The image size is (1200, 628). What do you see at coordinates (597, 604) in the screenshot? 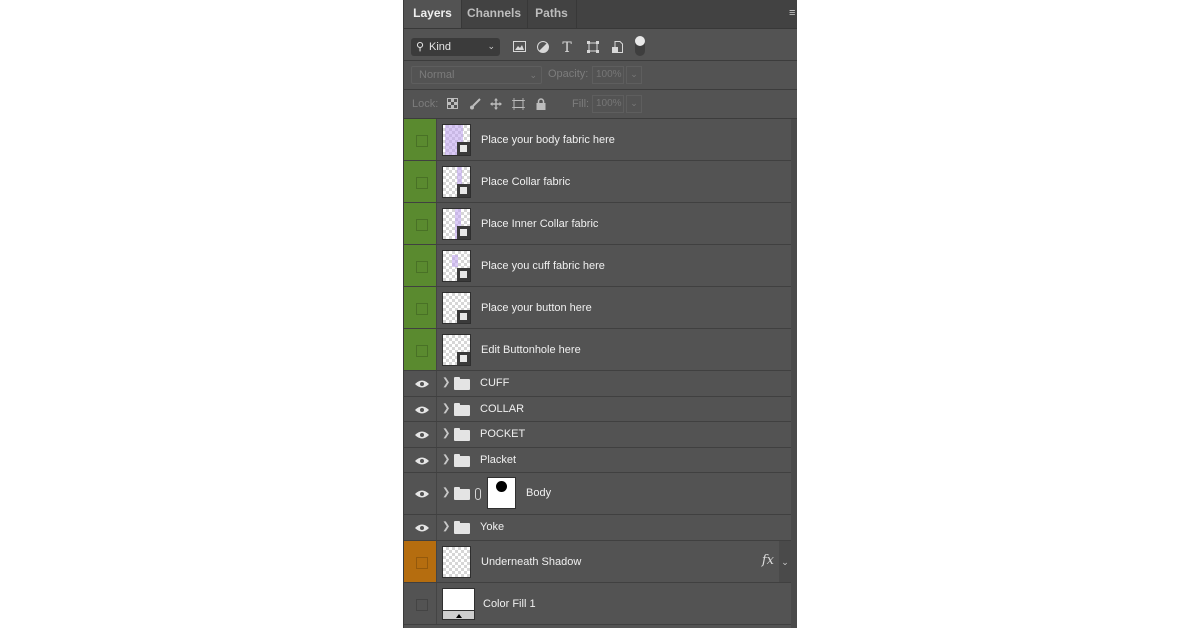
I see `layer-row: Color Fill 1` at bounding box center [597, 604].